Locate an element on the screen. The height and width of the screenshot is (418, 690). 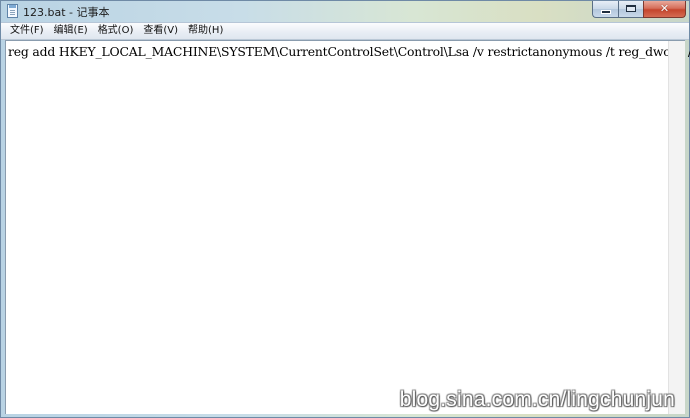
notepad-icon is located at coordinates (12, 11).